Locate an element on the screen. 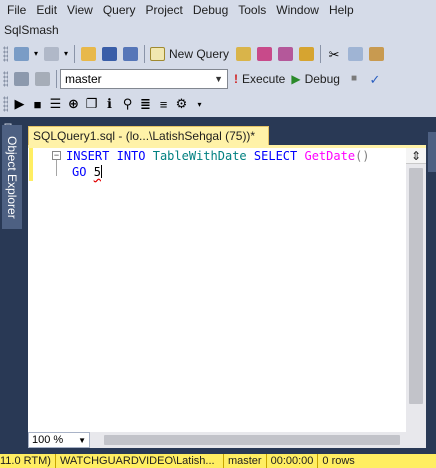  keyword-into: INTO is located at coordinates (131, 156).